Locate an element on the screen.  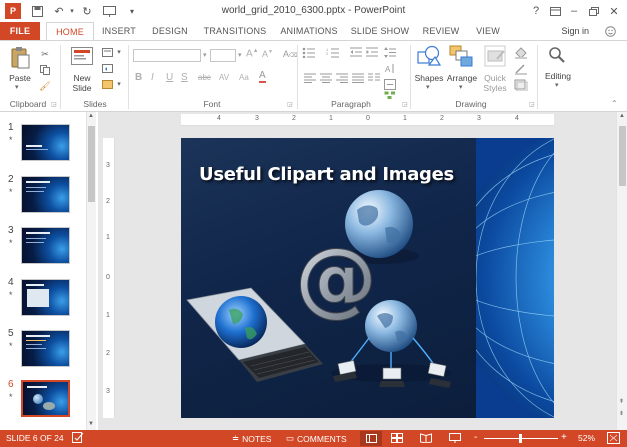
previous-slide-icon: ⇞ is located at coordinates (621, 401).